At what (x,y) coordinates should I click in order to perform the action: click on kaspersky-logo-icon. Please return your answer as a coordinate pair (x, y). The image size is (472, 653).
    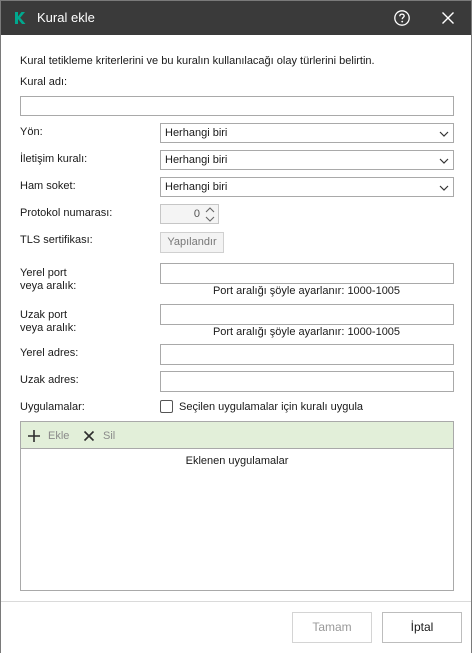
    Looking at the image, I should click on (20, 18).